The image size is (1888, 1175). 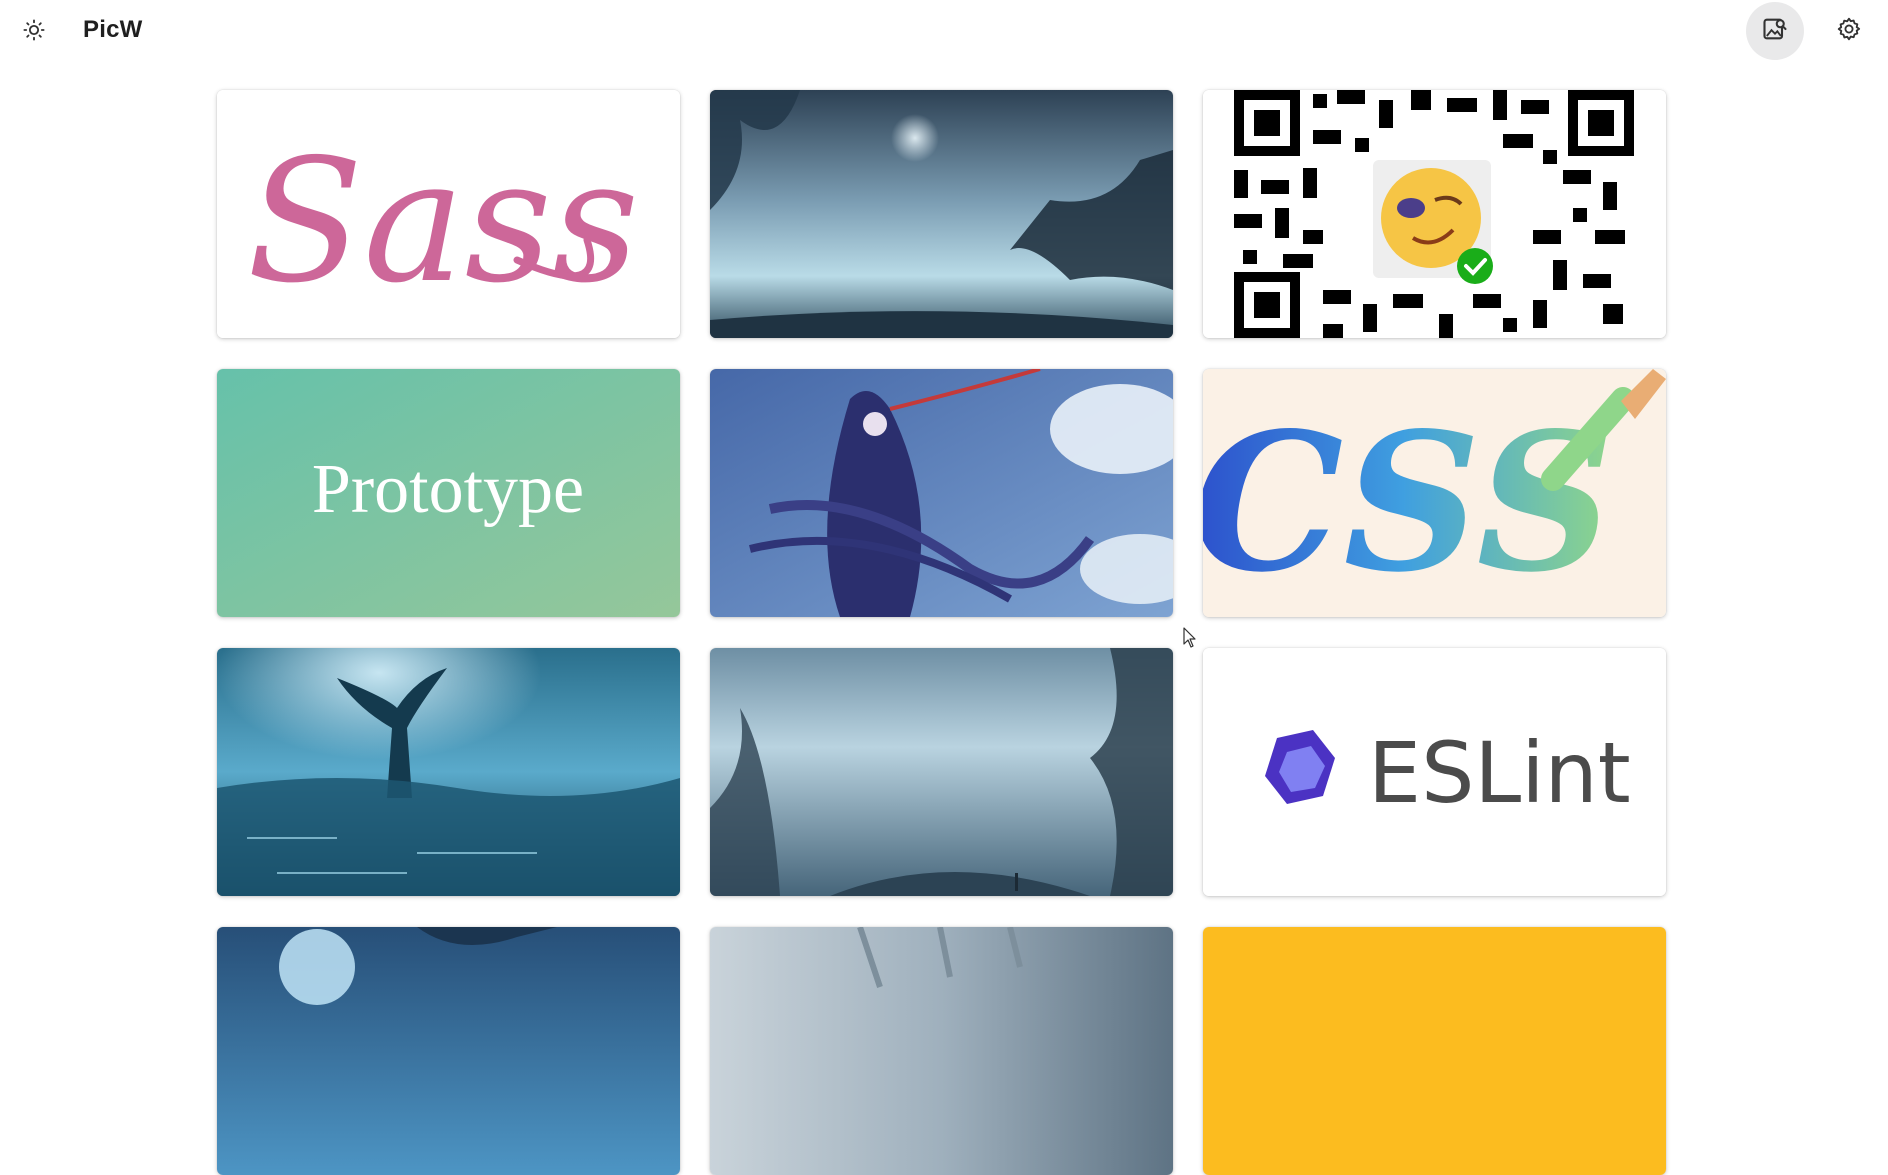 I want to click on image-search-icon, so click(x=1775, y=31).